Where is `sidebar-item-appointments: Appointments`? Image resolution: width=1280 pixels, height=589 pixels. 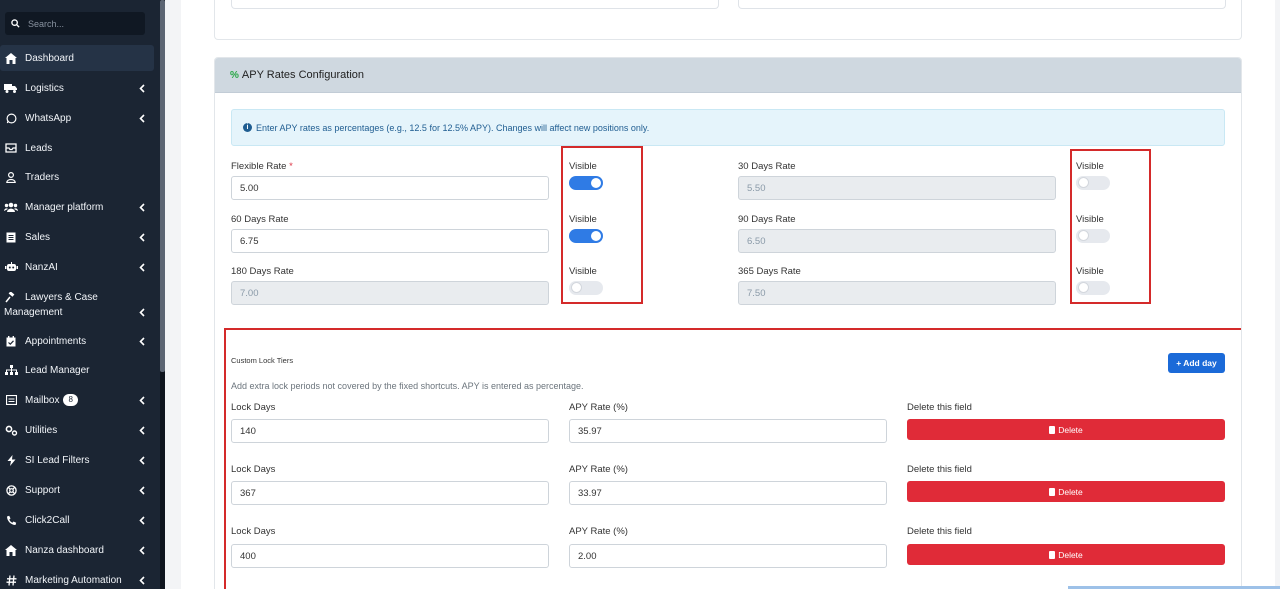 sidebar-item-appointments: Appointments is located at coordinates (80, 341).